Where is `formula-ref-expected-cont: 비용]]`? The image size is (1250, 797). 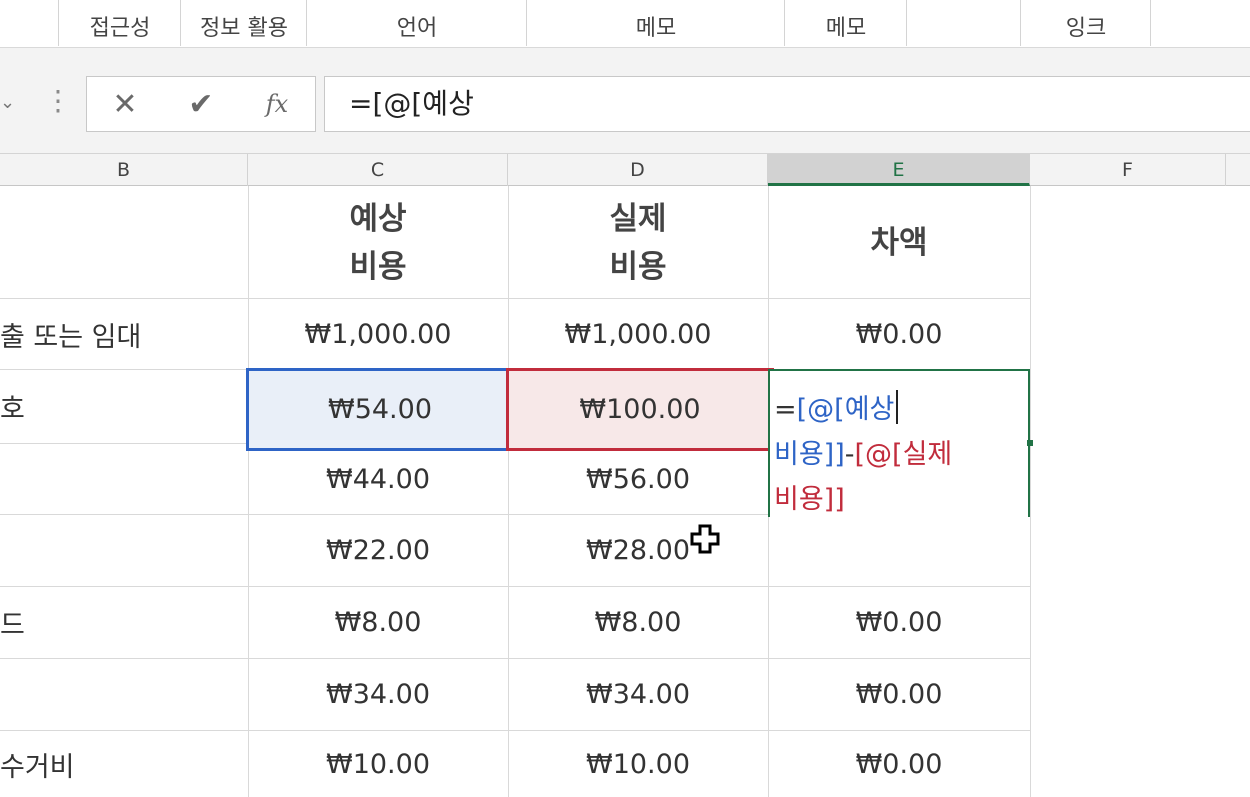 formula-ref-expected-cont: 비용]] is located at coordinates (809, 454).